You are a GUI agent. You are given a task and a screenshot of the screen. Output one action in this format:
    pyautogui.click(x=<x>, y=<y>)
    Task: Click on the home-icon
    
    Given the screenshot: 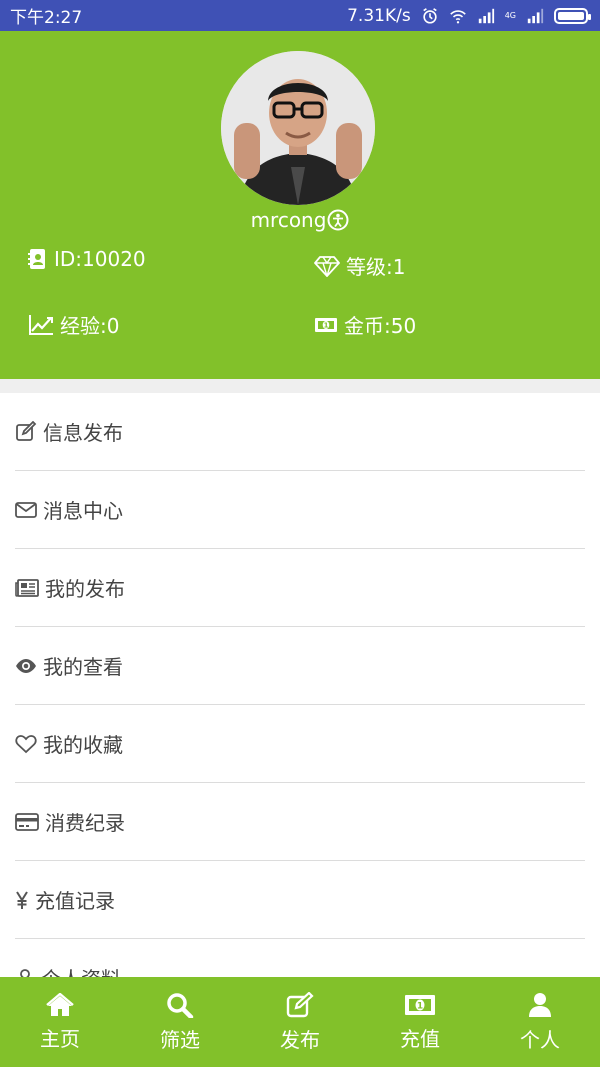 What is the action you would take?
    pyautogui.click(x=60, y=1004)
    